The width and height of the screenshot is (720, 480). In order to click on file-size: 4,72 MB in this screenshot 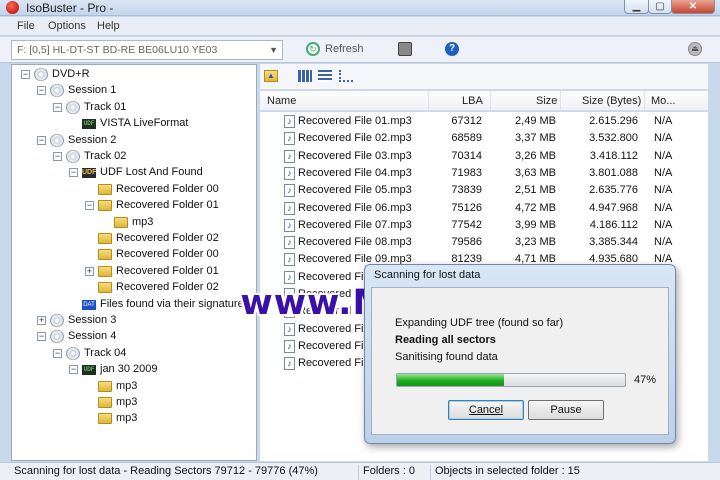, I will do `click(535, 207)`.